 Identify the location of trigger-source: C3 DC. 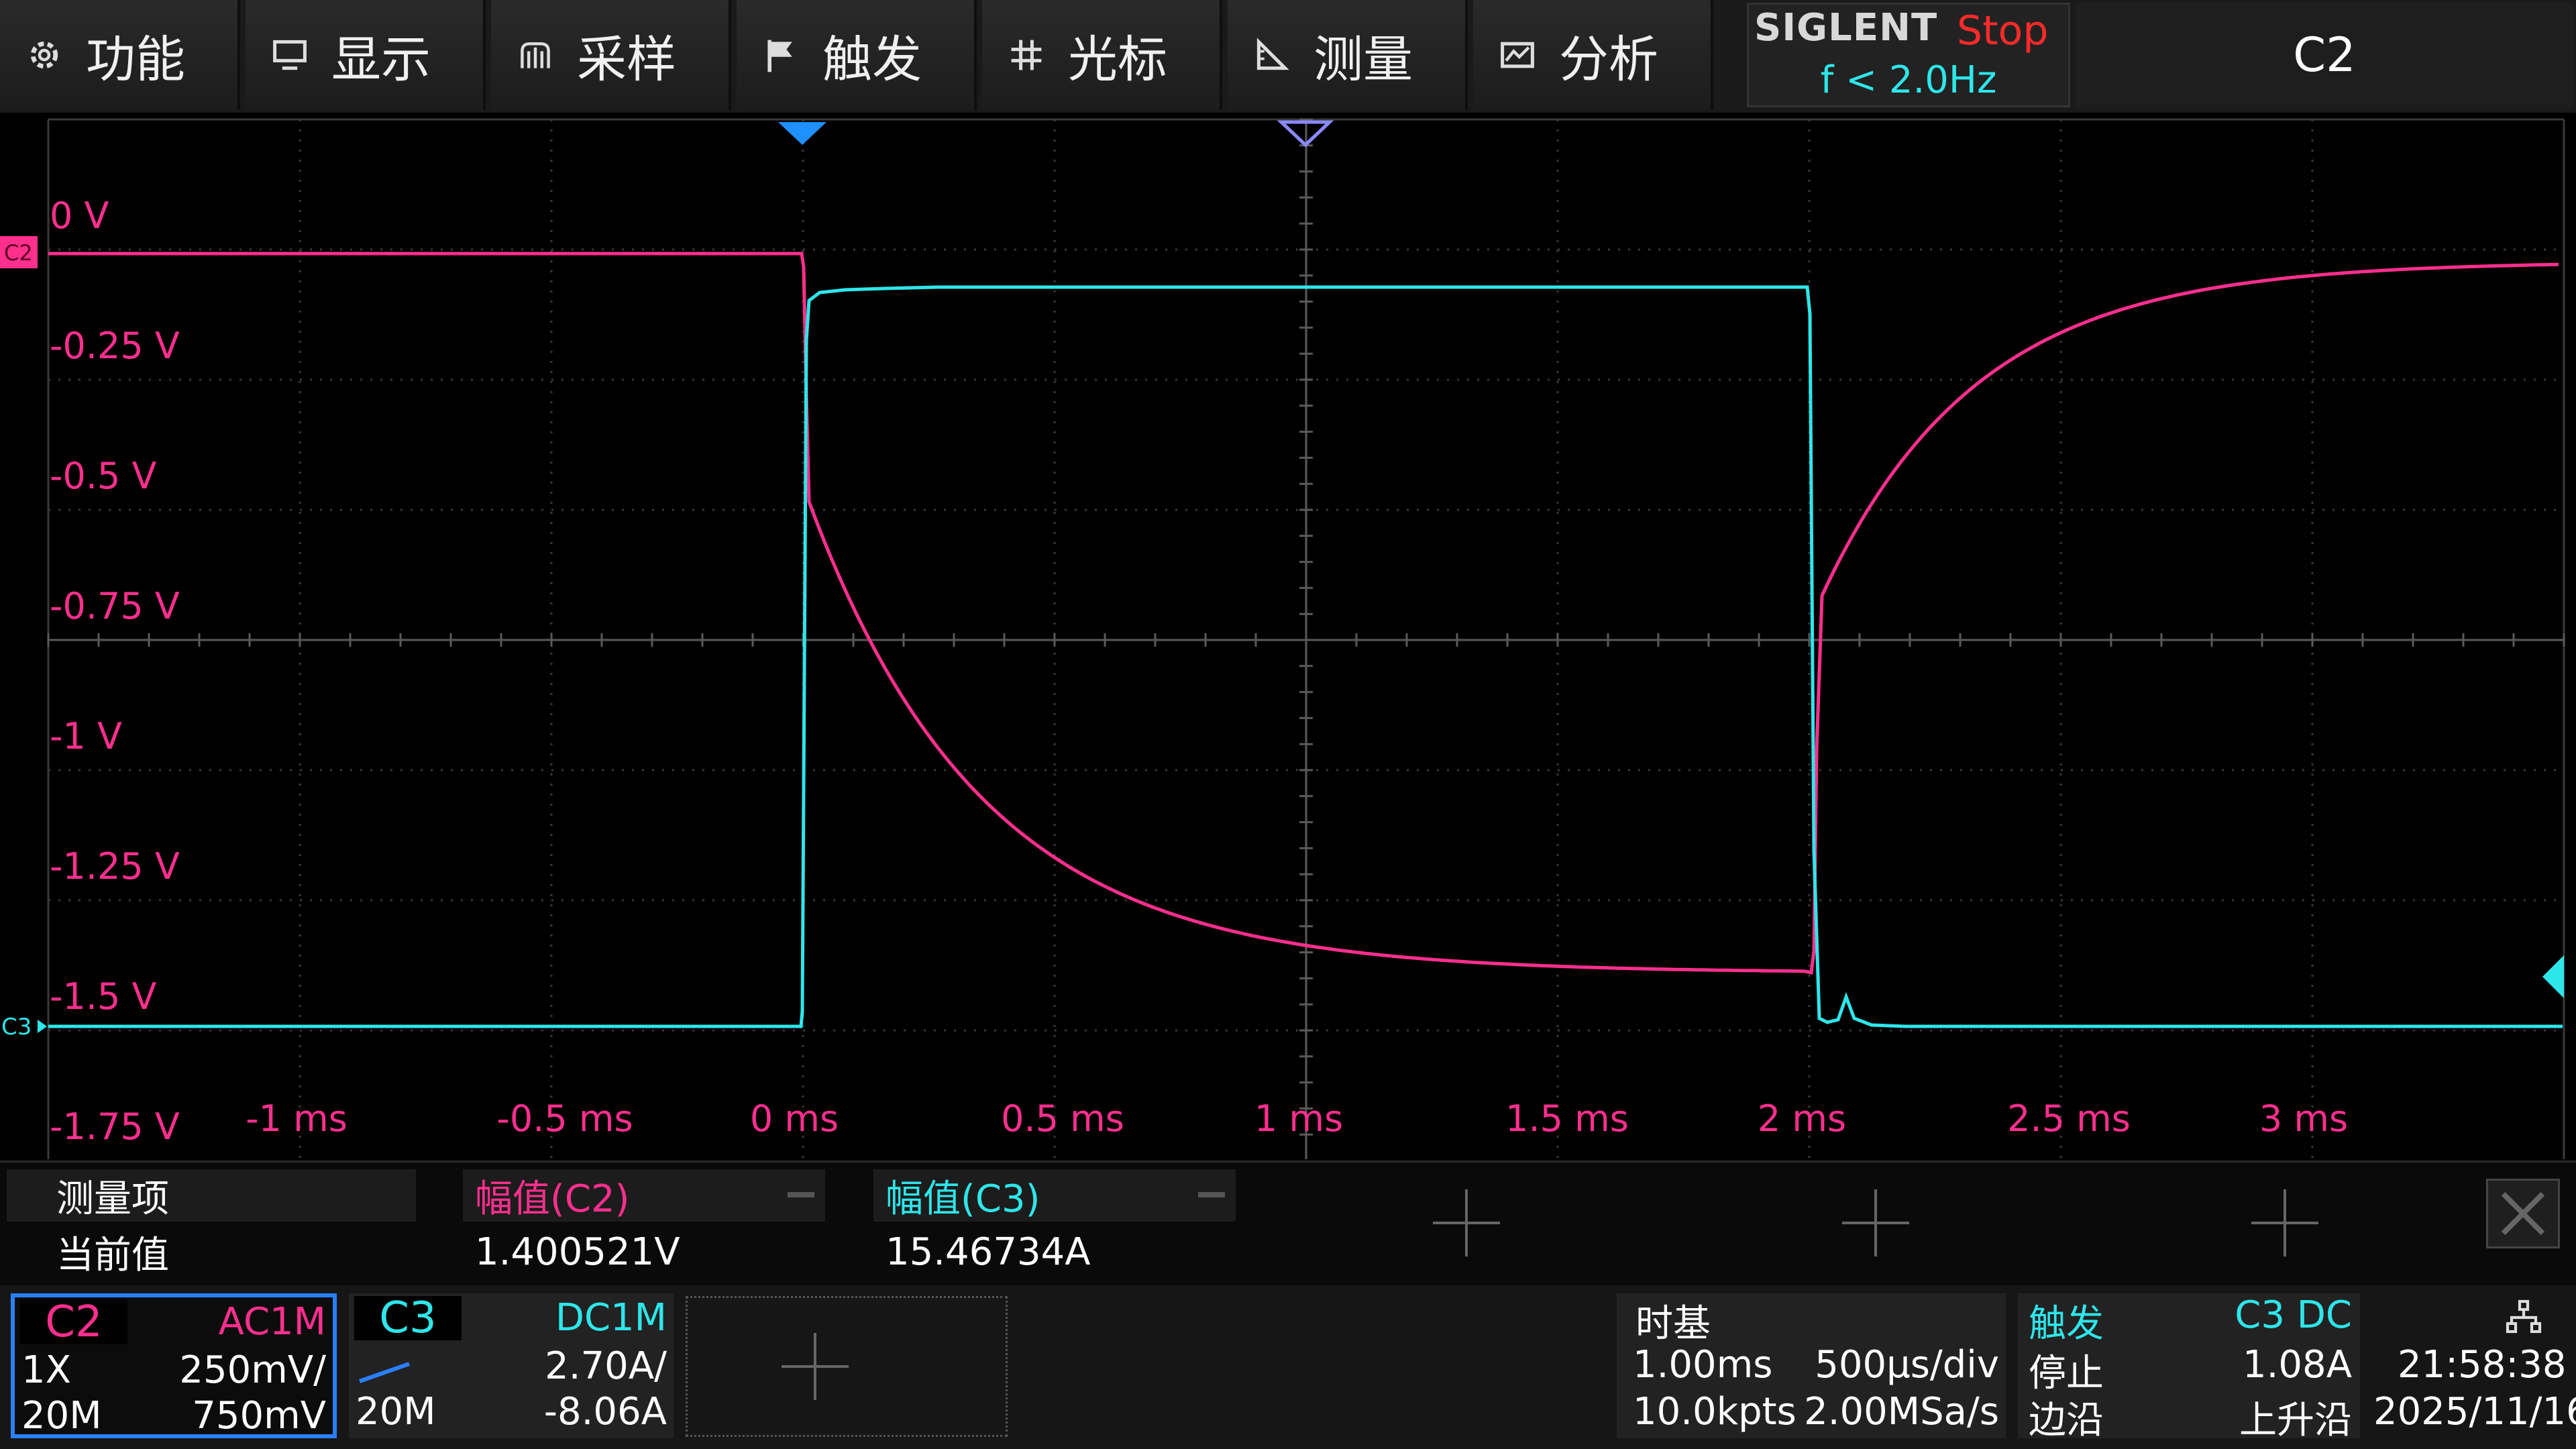
(2293, 1315).